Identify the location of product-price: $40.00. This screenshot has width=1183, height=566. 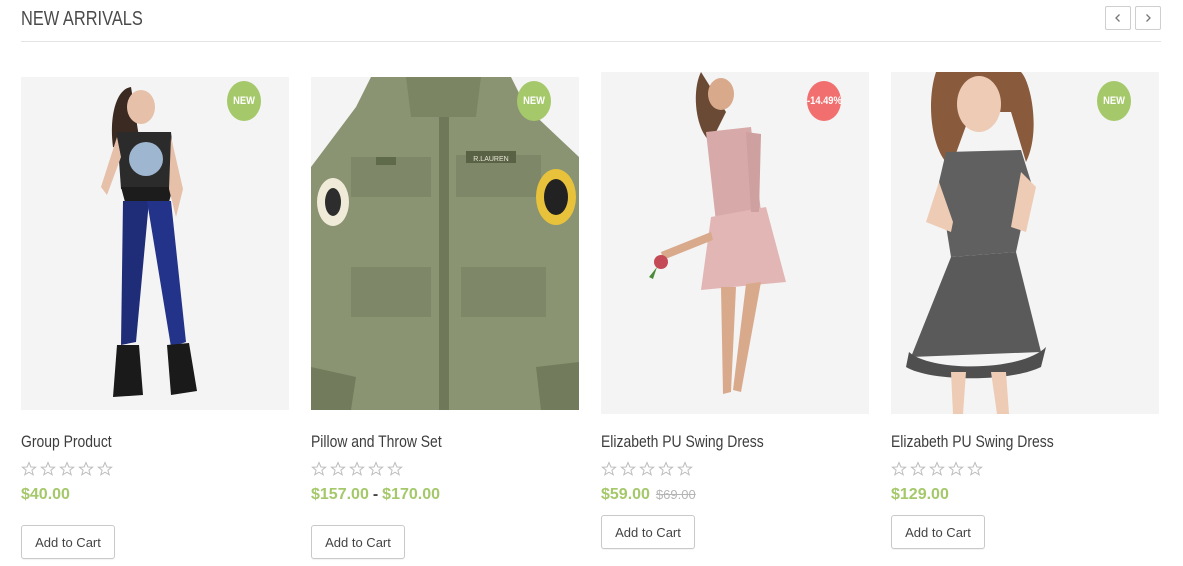
(45, 495).